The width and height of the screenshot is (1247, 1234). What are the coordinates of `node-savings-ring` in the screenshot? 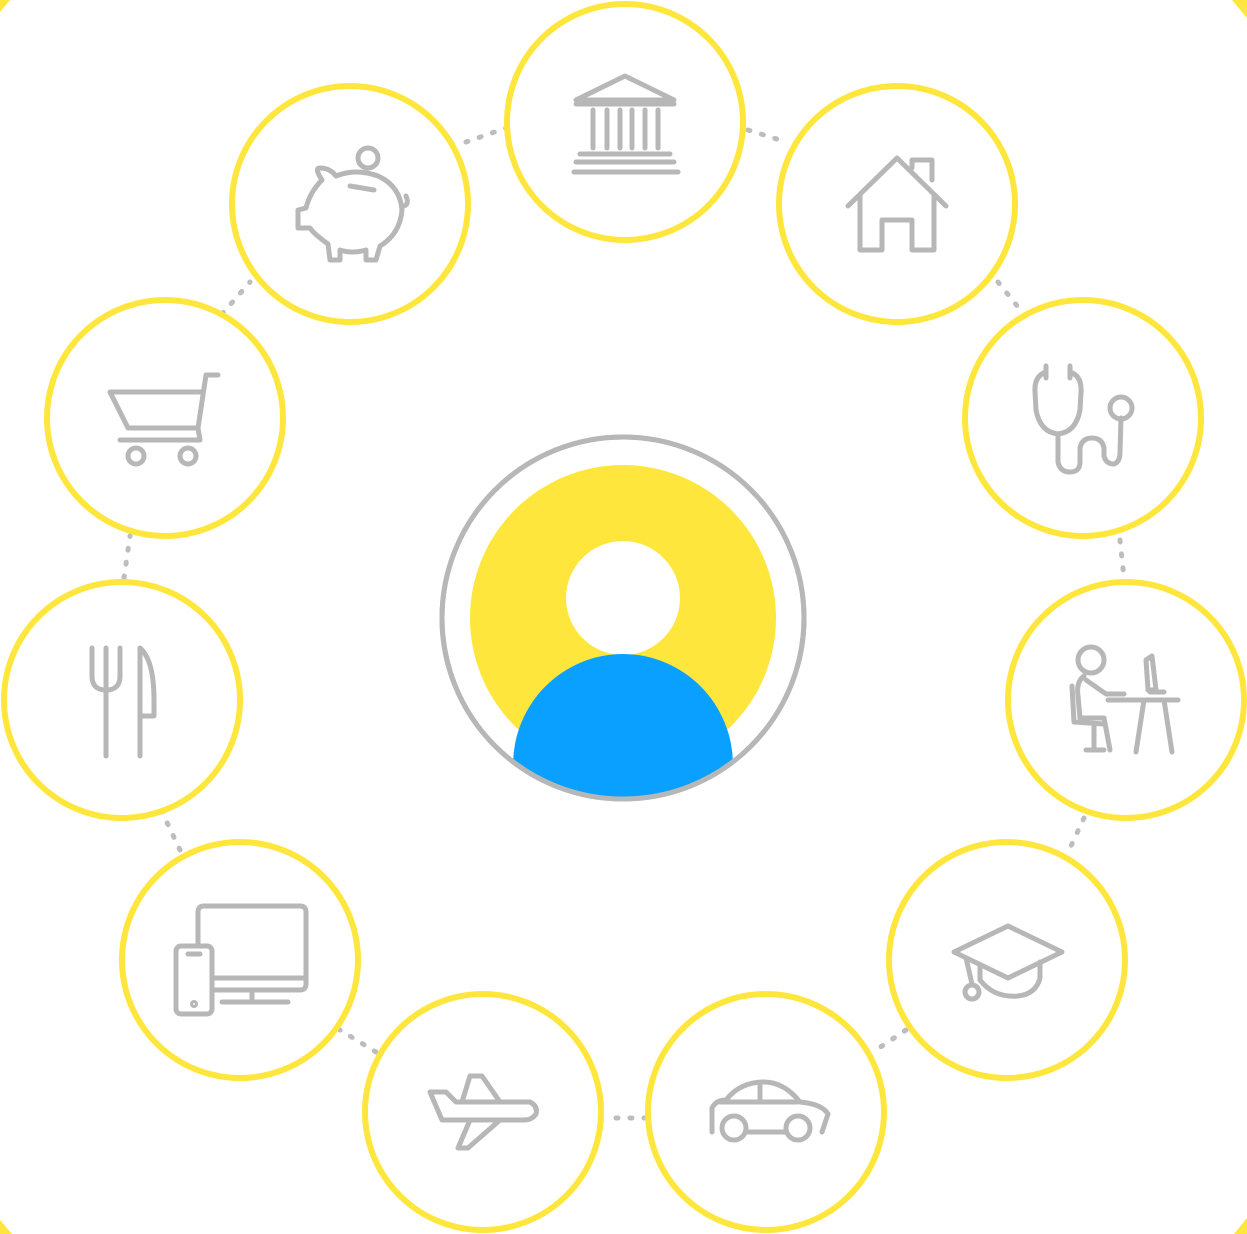 It's located at (350, 204).